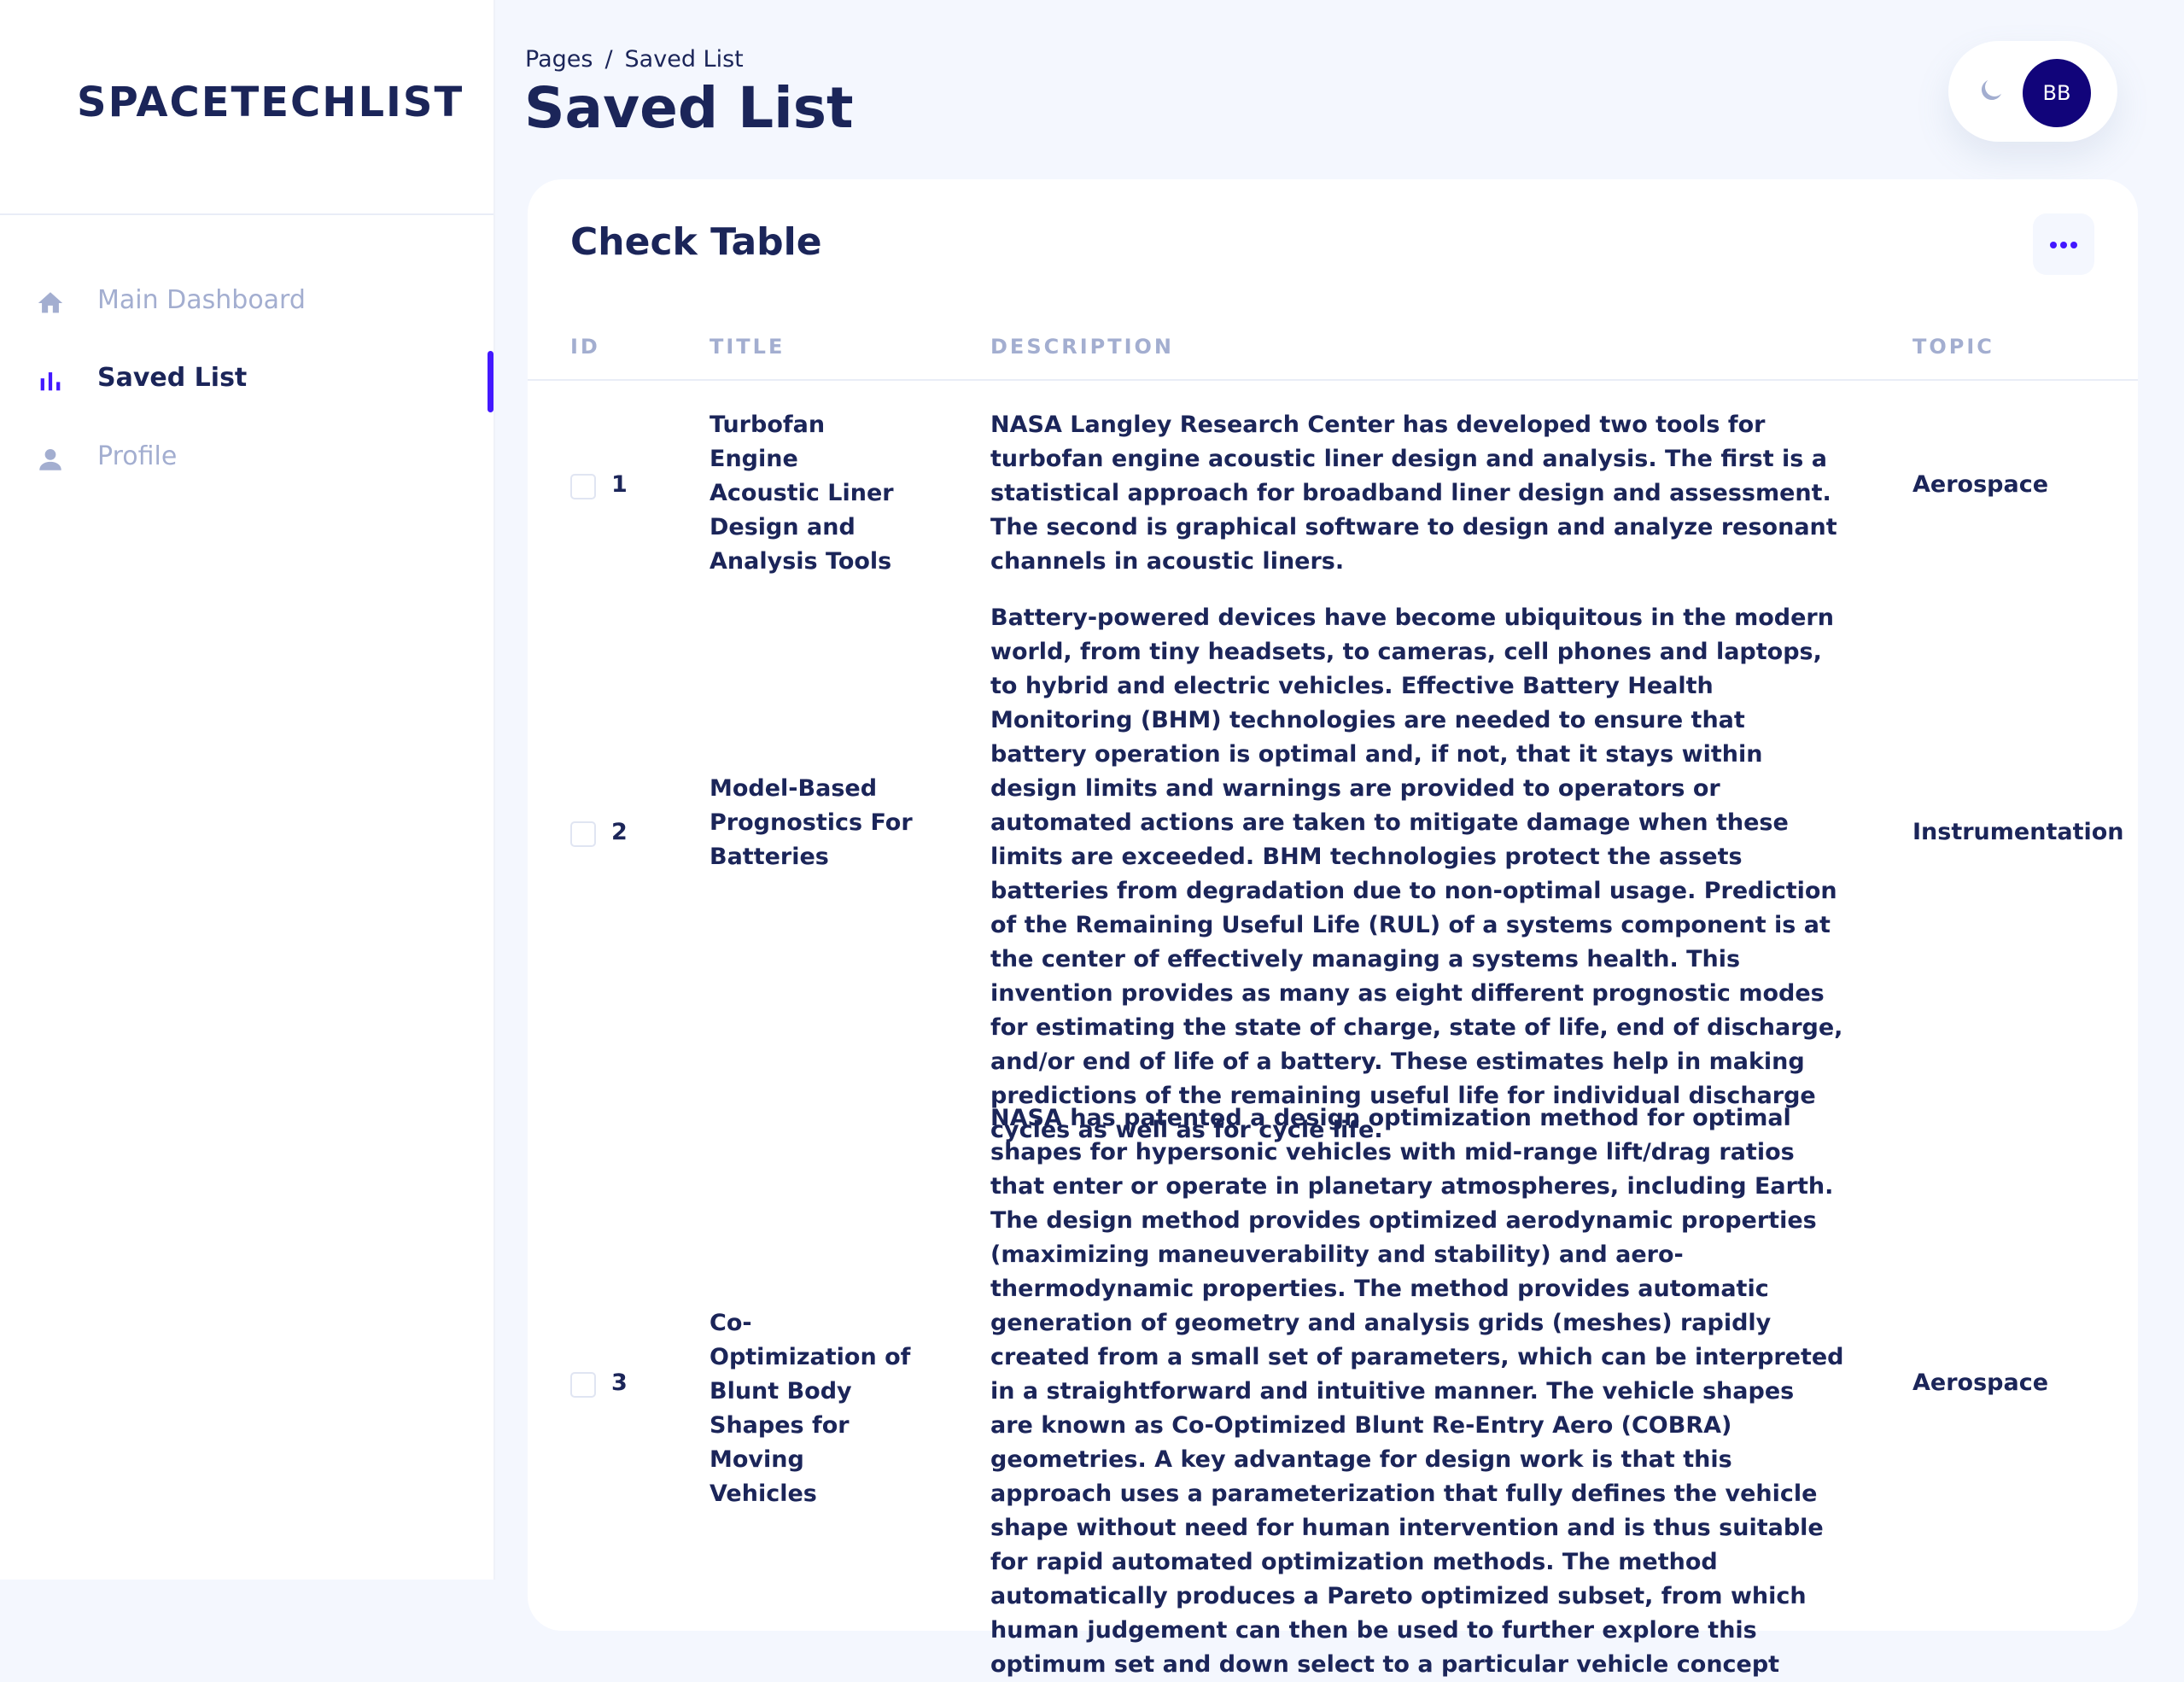  What do you see at coordinates (1953, 347) in the screenshot?
I see `column-header-topic: TOPIC` at bounding box center [1953, 347].